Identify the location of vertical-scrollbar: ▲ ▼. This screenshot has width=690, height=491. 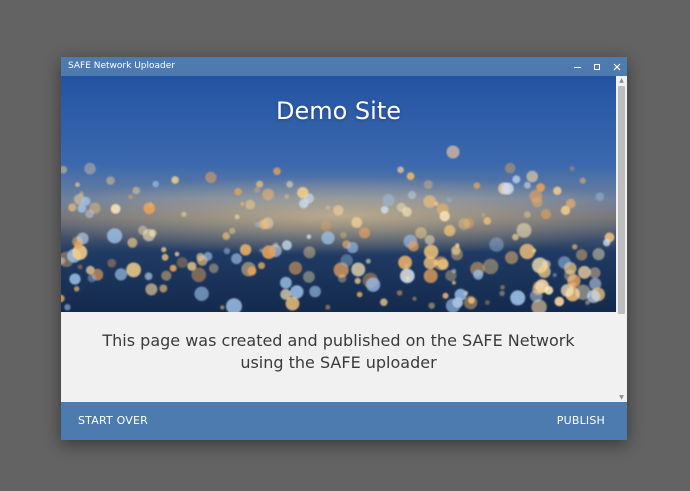
(621, 239).